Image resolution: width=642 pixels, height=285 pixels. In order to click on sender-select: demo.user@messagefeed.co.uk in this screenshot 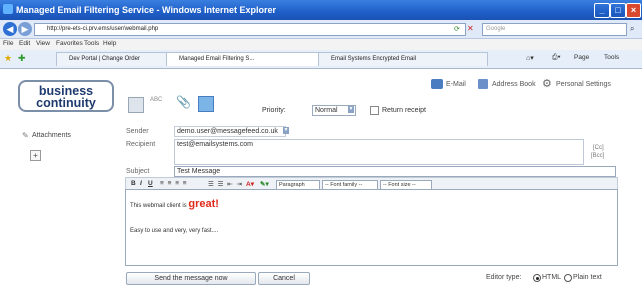, I will do `click(230, 131)`.